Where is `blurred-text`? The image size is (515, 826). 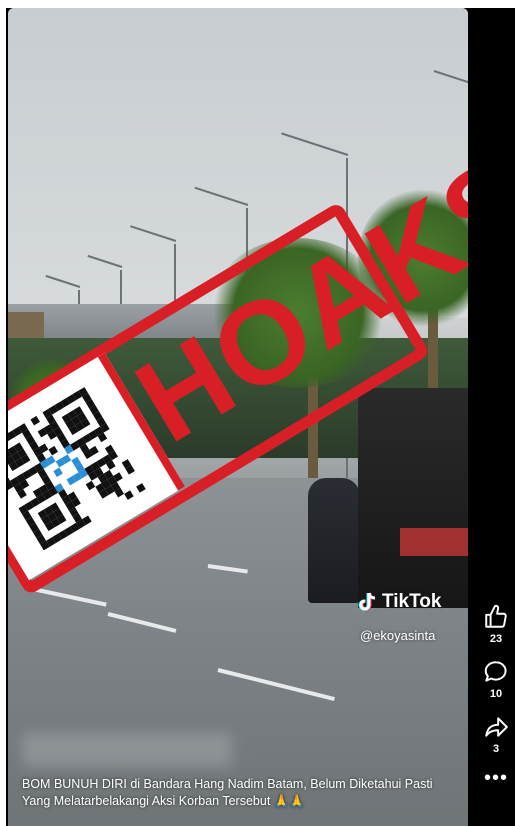 blurred-text is located at coordinates (127, 750).